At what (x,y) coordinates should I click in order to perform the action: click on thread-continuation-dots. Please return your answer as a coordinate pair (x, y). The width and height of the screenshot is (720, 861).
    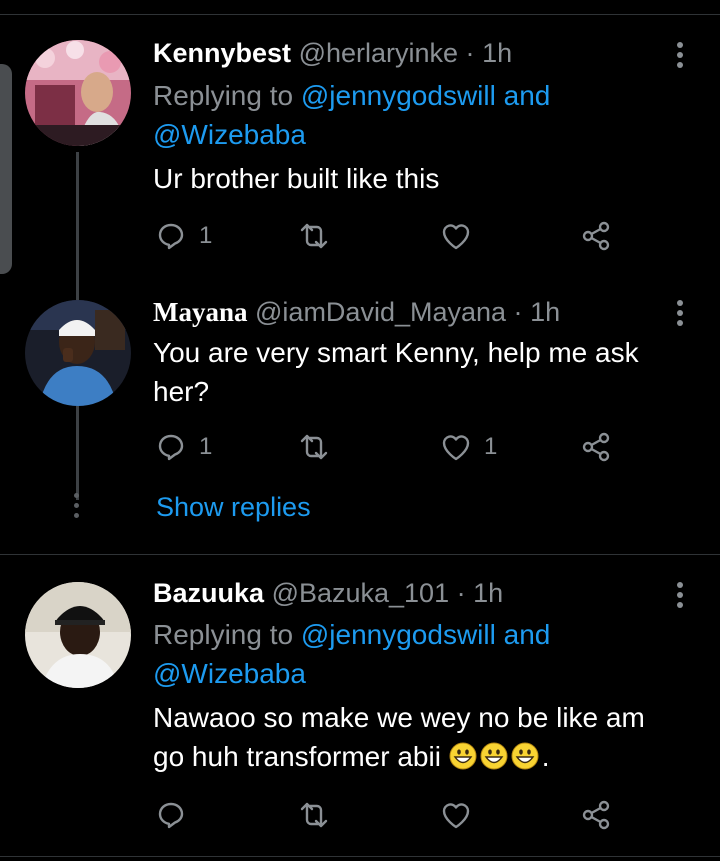
    Looking at the image, I should click on (77, 508).